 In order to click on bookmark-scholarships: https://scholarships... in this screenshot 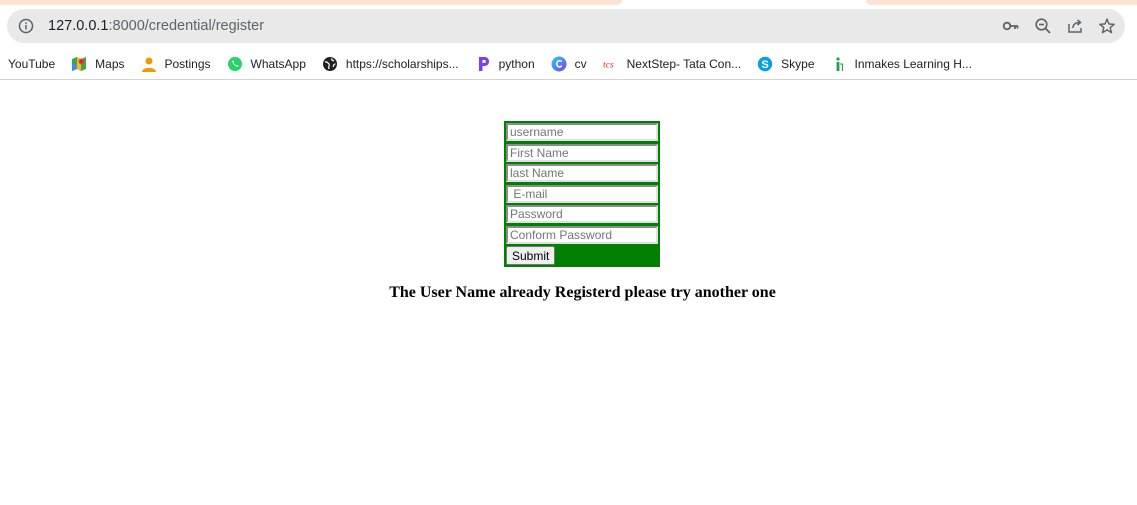, I will do `click(390, 64)`.